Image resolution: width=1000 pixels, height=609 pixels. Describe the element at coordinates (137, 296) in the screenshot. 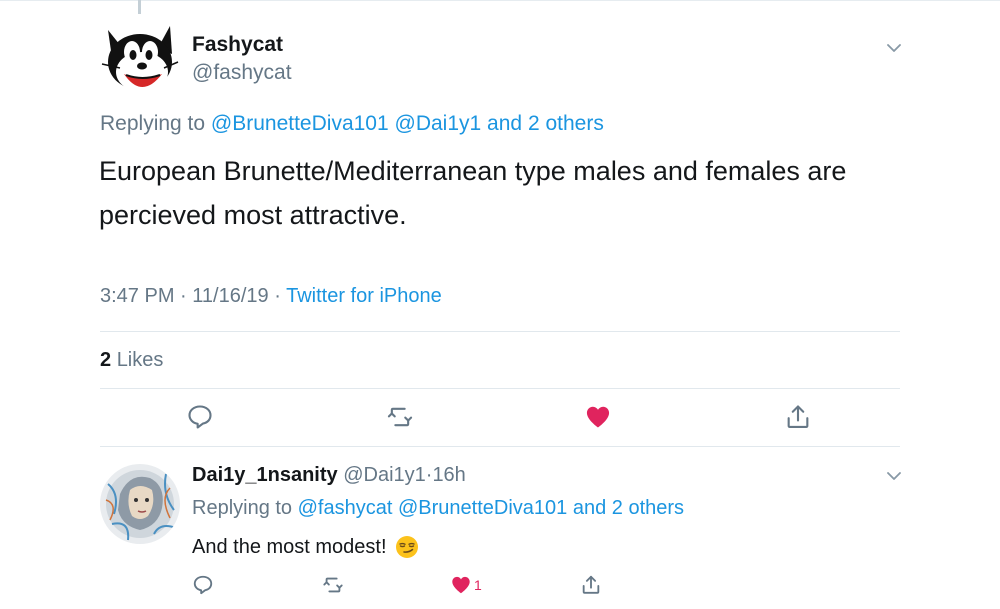

I see `tweet-time: 3:47 PM` at that location.